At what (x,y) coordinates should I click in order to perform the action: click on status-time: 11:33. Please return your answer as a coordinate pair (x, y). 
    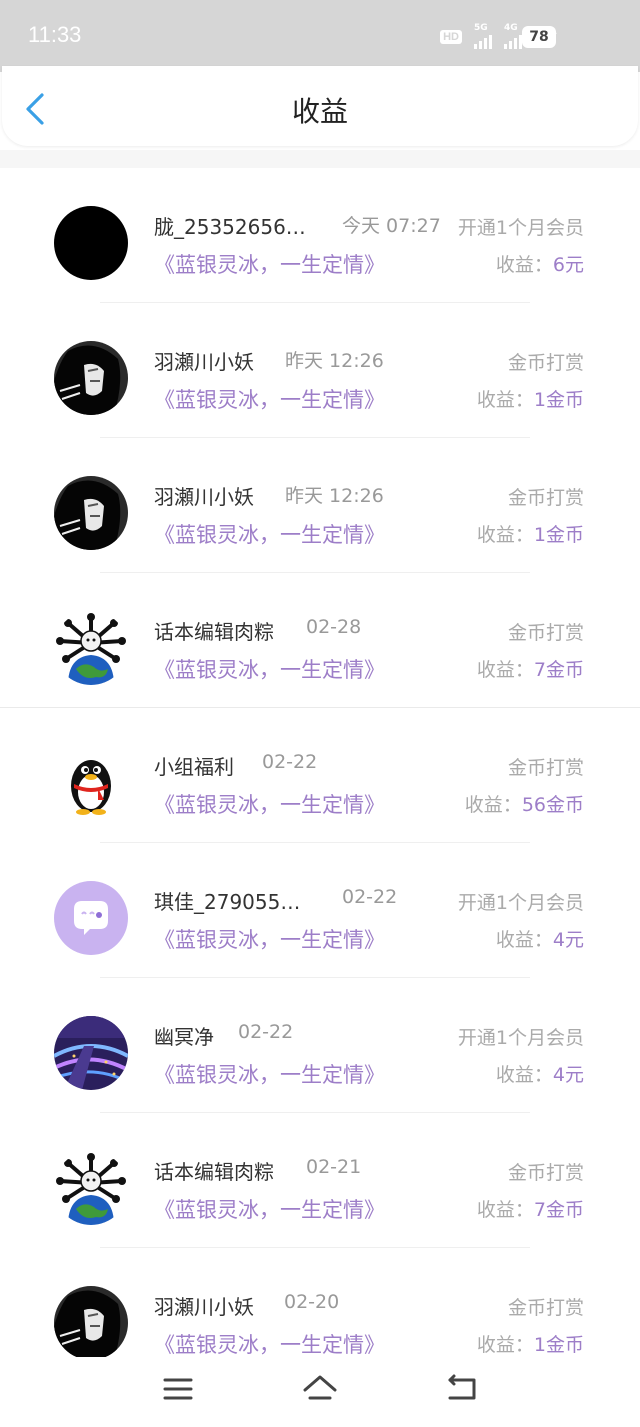
    Looking at the image, I should click on (55, 34).